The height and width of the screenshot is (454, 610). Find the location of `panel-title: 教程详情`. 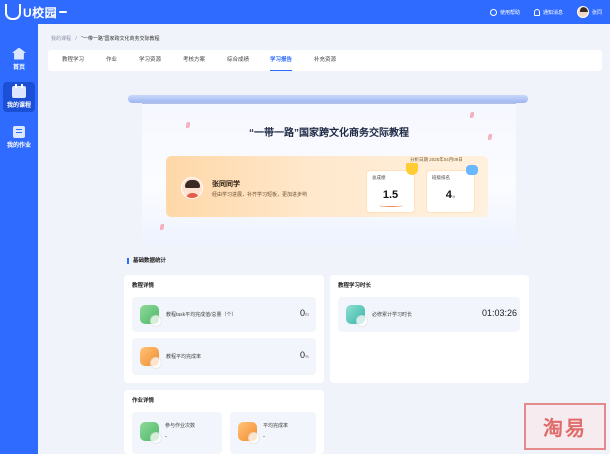

panel-title: 教程详情 is located at coordinates (143, 286).